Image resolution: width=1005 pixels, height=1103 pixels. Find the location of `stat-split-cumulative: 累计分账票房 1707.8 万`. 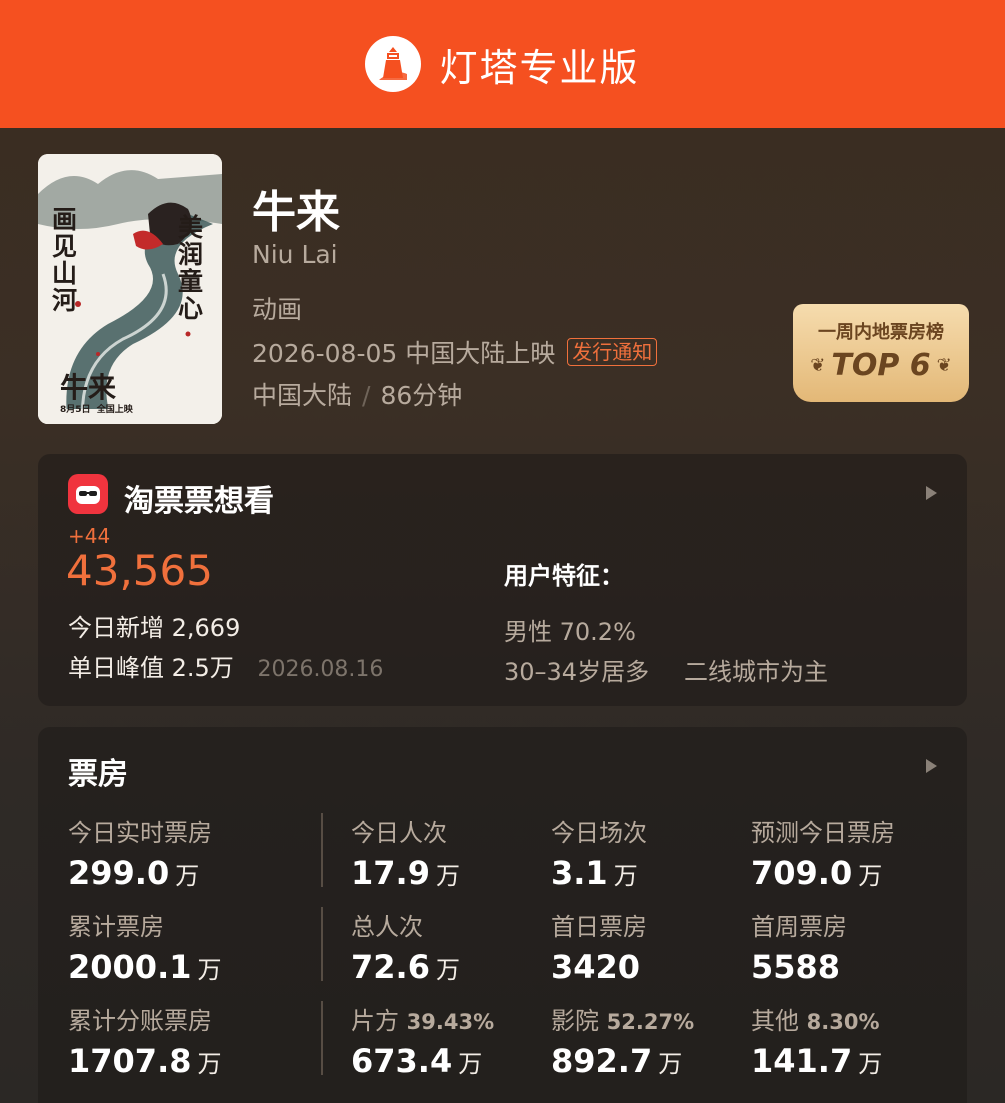

stat-split-cumulative: 累计分账票房 1707.8 万 is located at coordinates (144, 1040).